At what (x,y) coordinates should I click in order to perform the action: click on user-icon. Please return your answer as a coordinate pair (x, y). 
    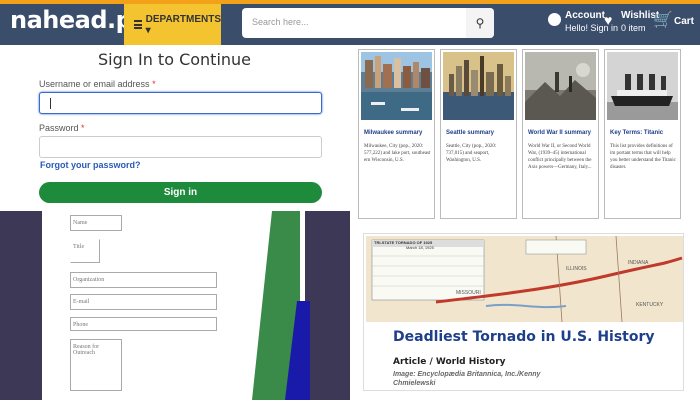
    Looking at the image, I should click on (554, 19).